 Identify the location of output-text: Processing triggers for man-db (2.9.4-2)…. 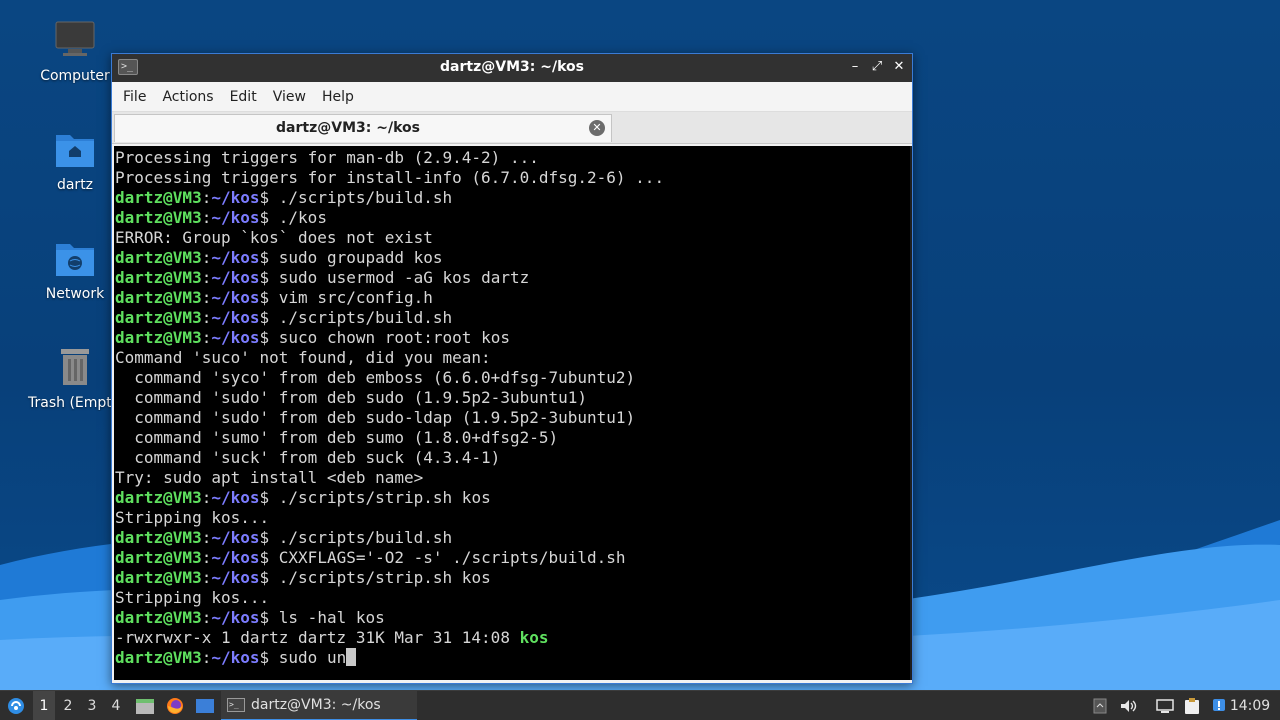
(327, 157).